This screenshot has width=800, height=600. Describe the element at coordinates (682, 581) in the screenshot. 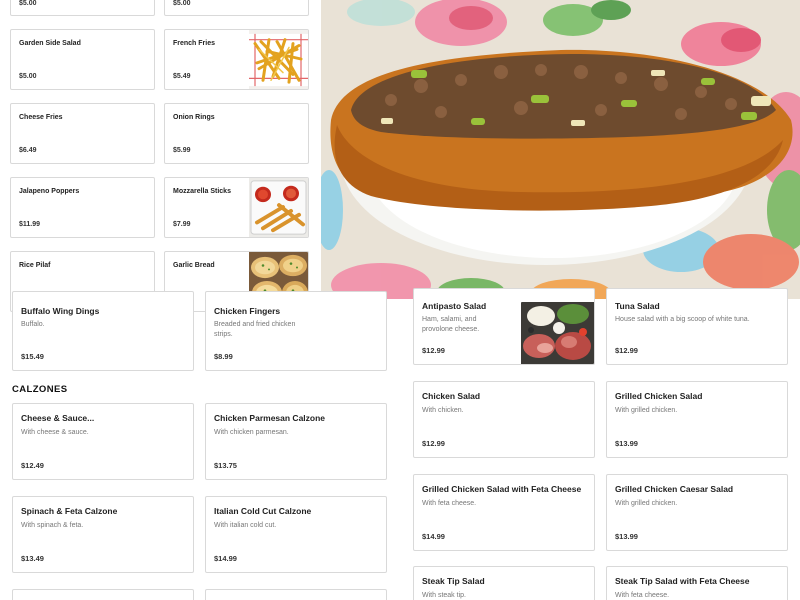

I see `item-name: Steak Tip Salad with Feta Cheese` at that location.